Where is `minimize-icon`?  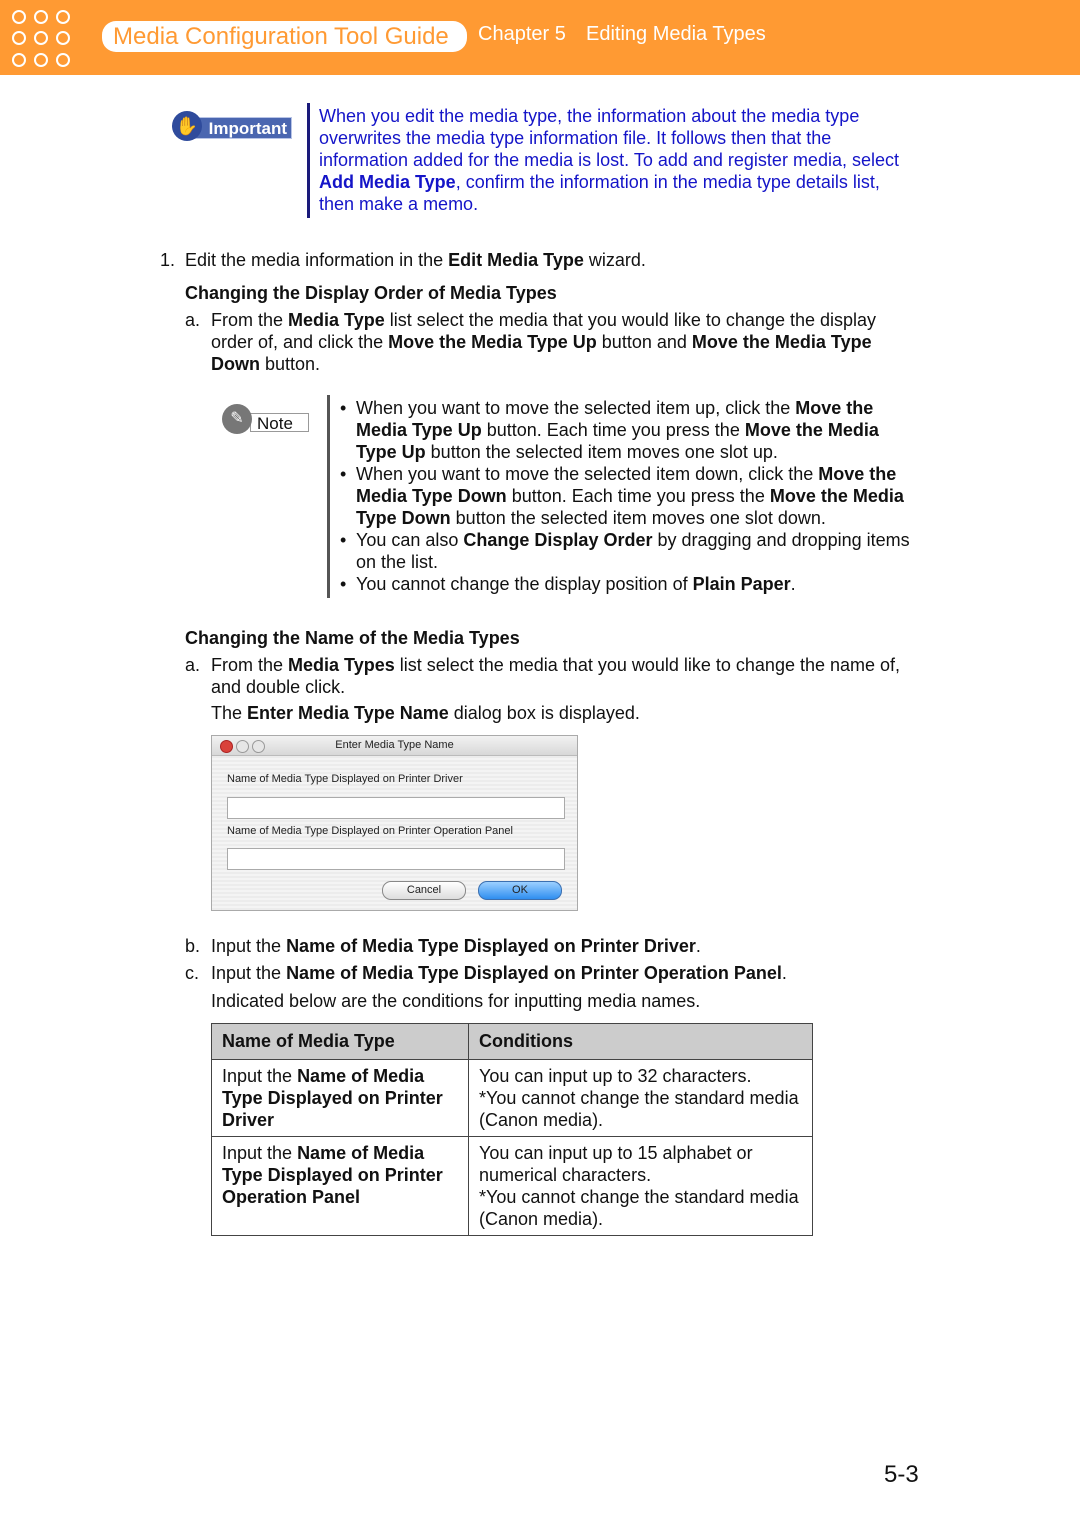 minimize-icon is located at coordinates (242, 746).